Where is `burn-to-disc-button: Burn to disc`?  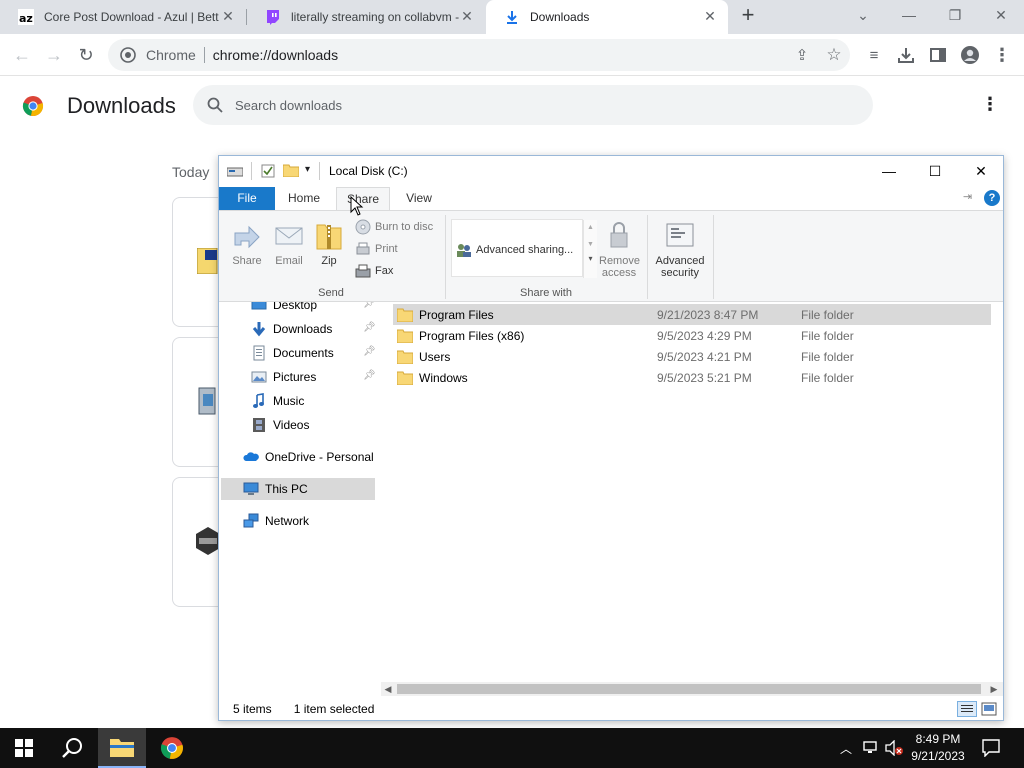 burn-to-disc-button: Burn to disc is located at coordinates (394, 227).